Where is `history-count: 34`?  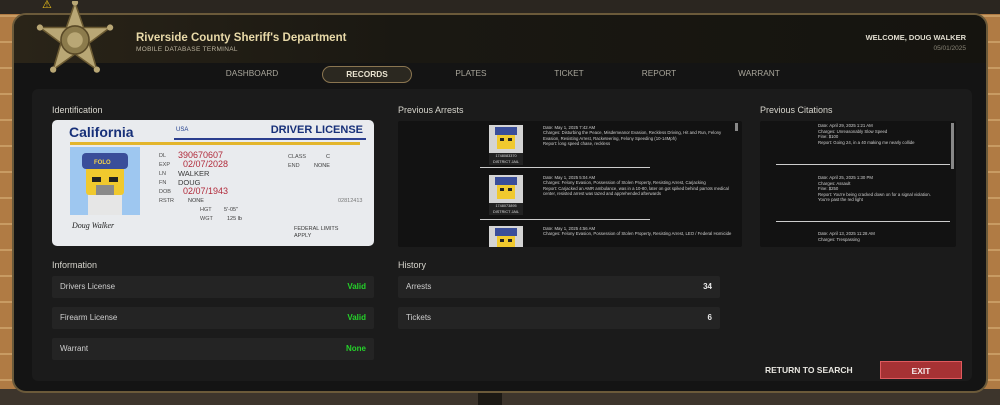 history-count: 34 is located at coordinates (707, 286).